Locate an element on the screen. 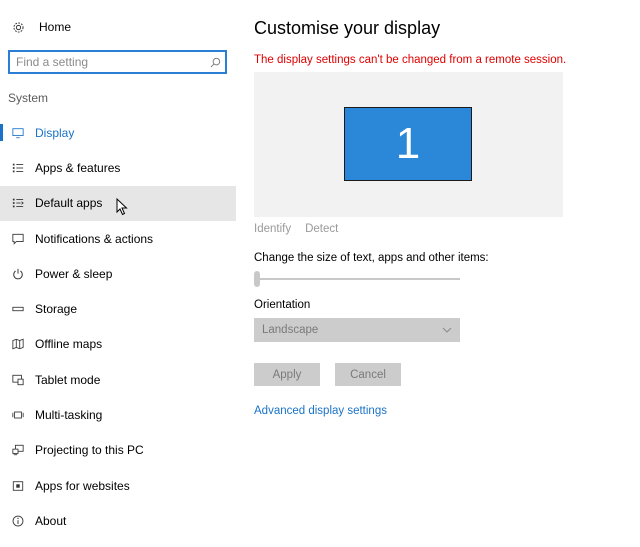 This screenshot has width=640, height=547. monitor-icon is located at coordinates (18, 133).